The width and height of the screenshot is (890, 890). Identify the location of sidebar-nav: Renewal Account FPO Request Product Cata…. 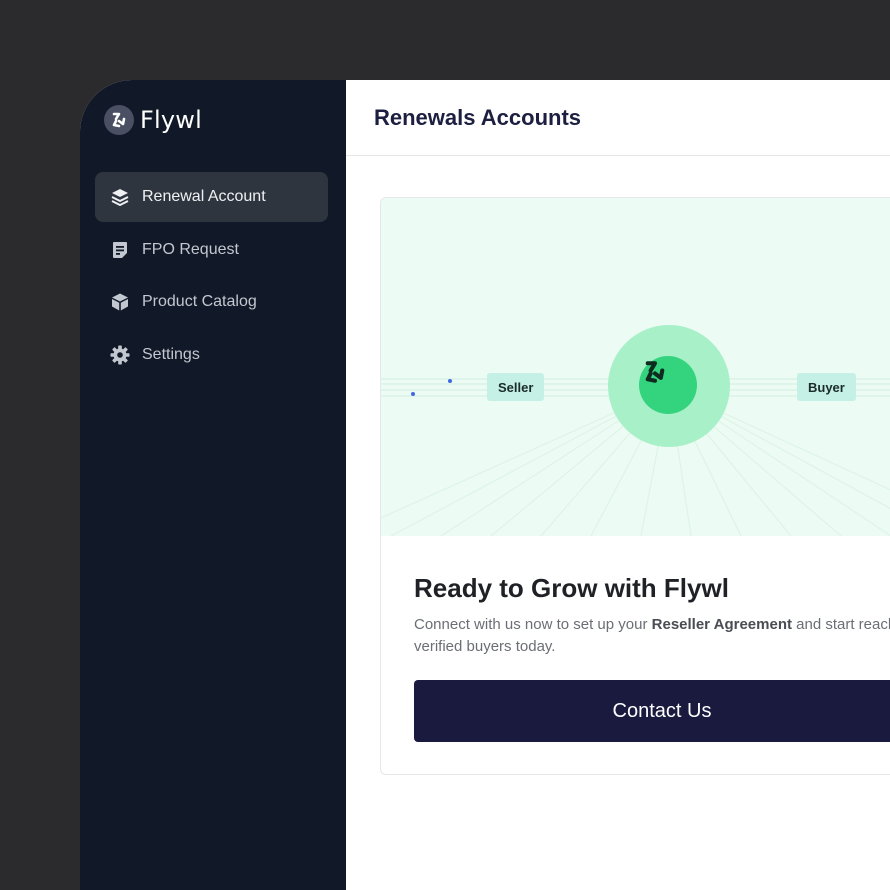
(211, 277).